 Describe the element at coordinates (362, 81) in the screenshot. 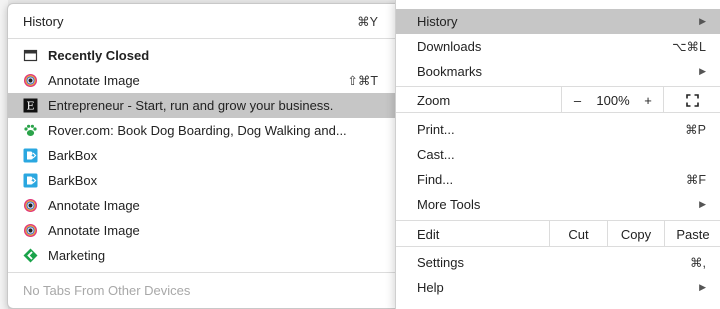

I see `reopen-tab-shortcut: ⇧⌘T` at that location.